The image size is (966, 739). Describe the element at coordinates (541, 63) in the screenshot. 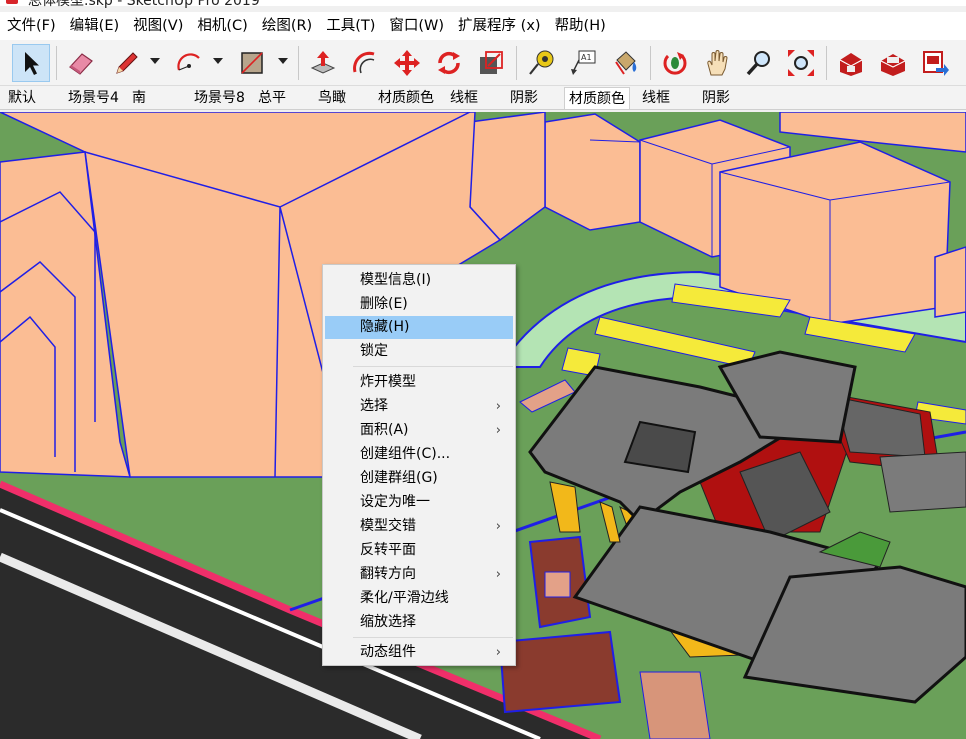

I see `tape-measure-icon` at that location.